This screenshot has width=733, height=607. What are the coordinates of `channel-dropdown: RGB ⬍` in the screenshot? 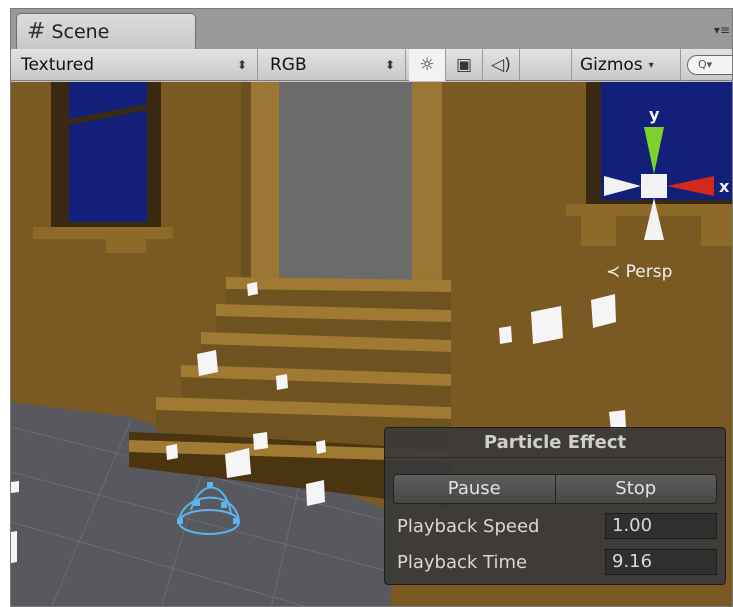 It's located at (332, 65).